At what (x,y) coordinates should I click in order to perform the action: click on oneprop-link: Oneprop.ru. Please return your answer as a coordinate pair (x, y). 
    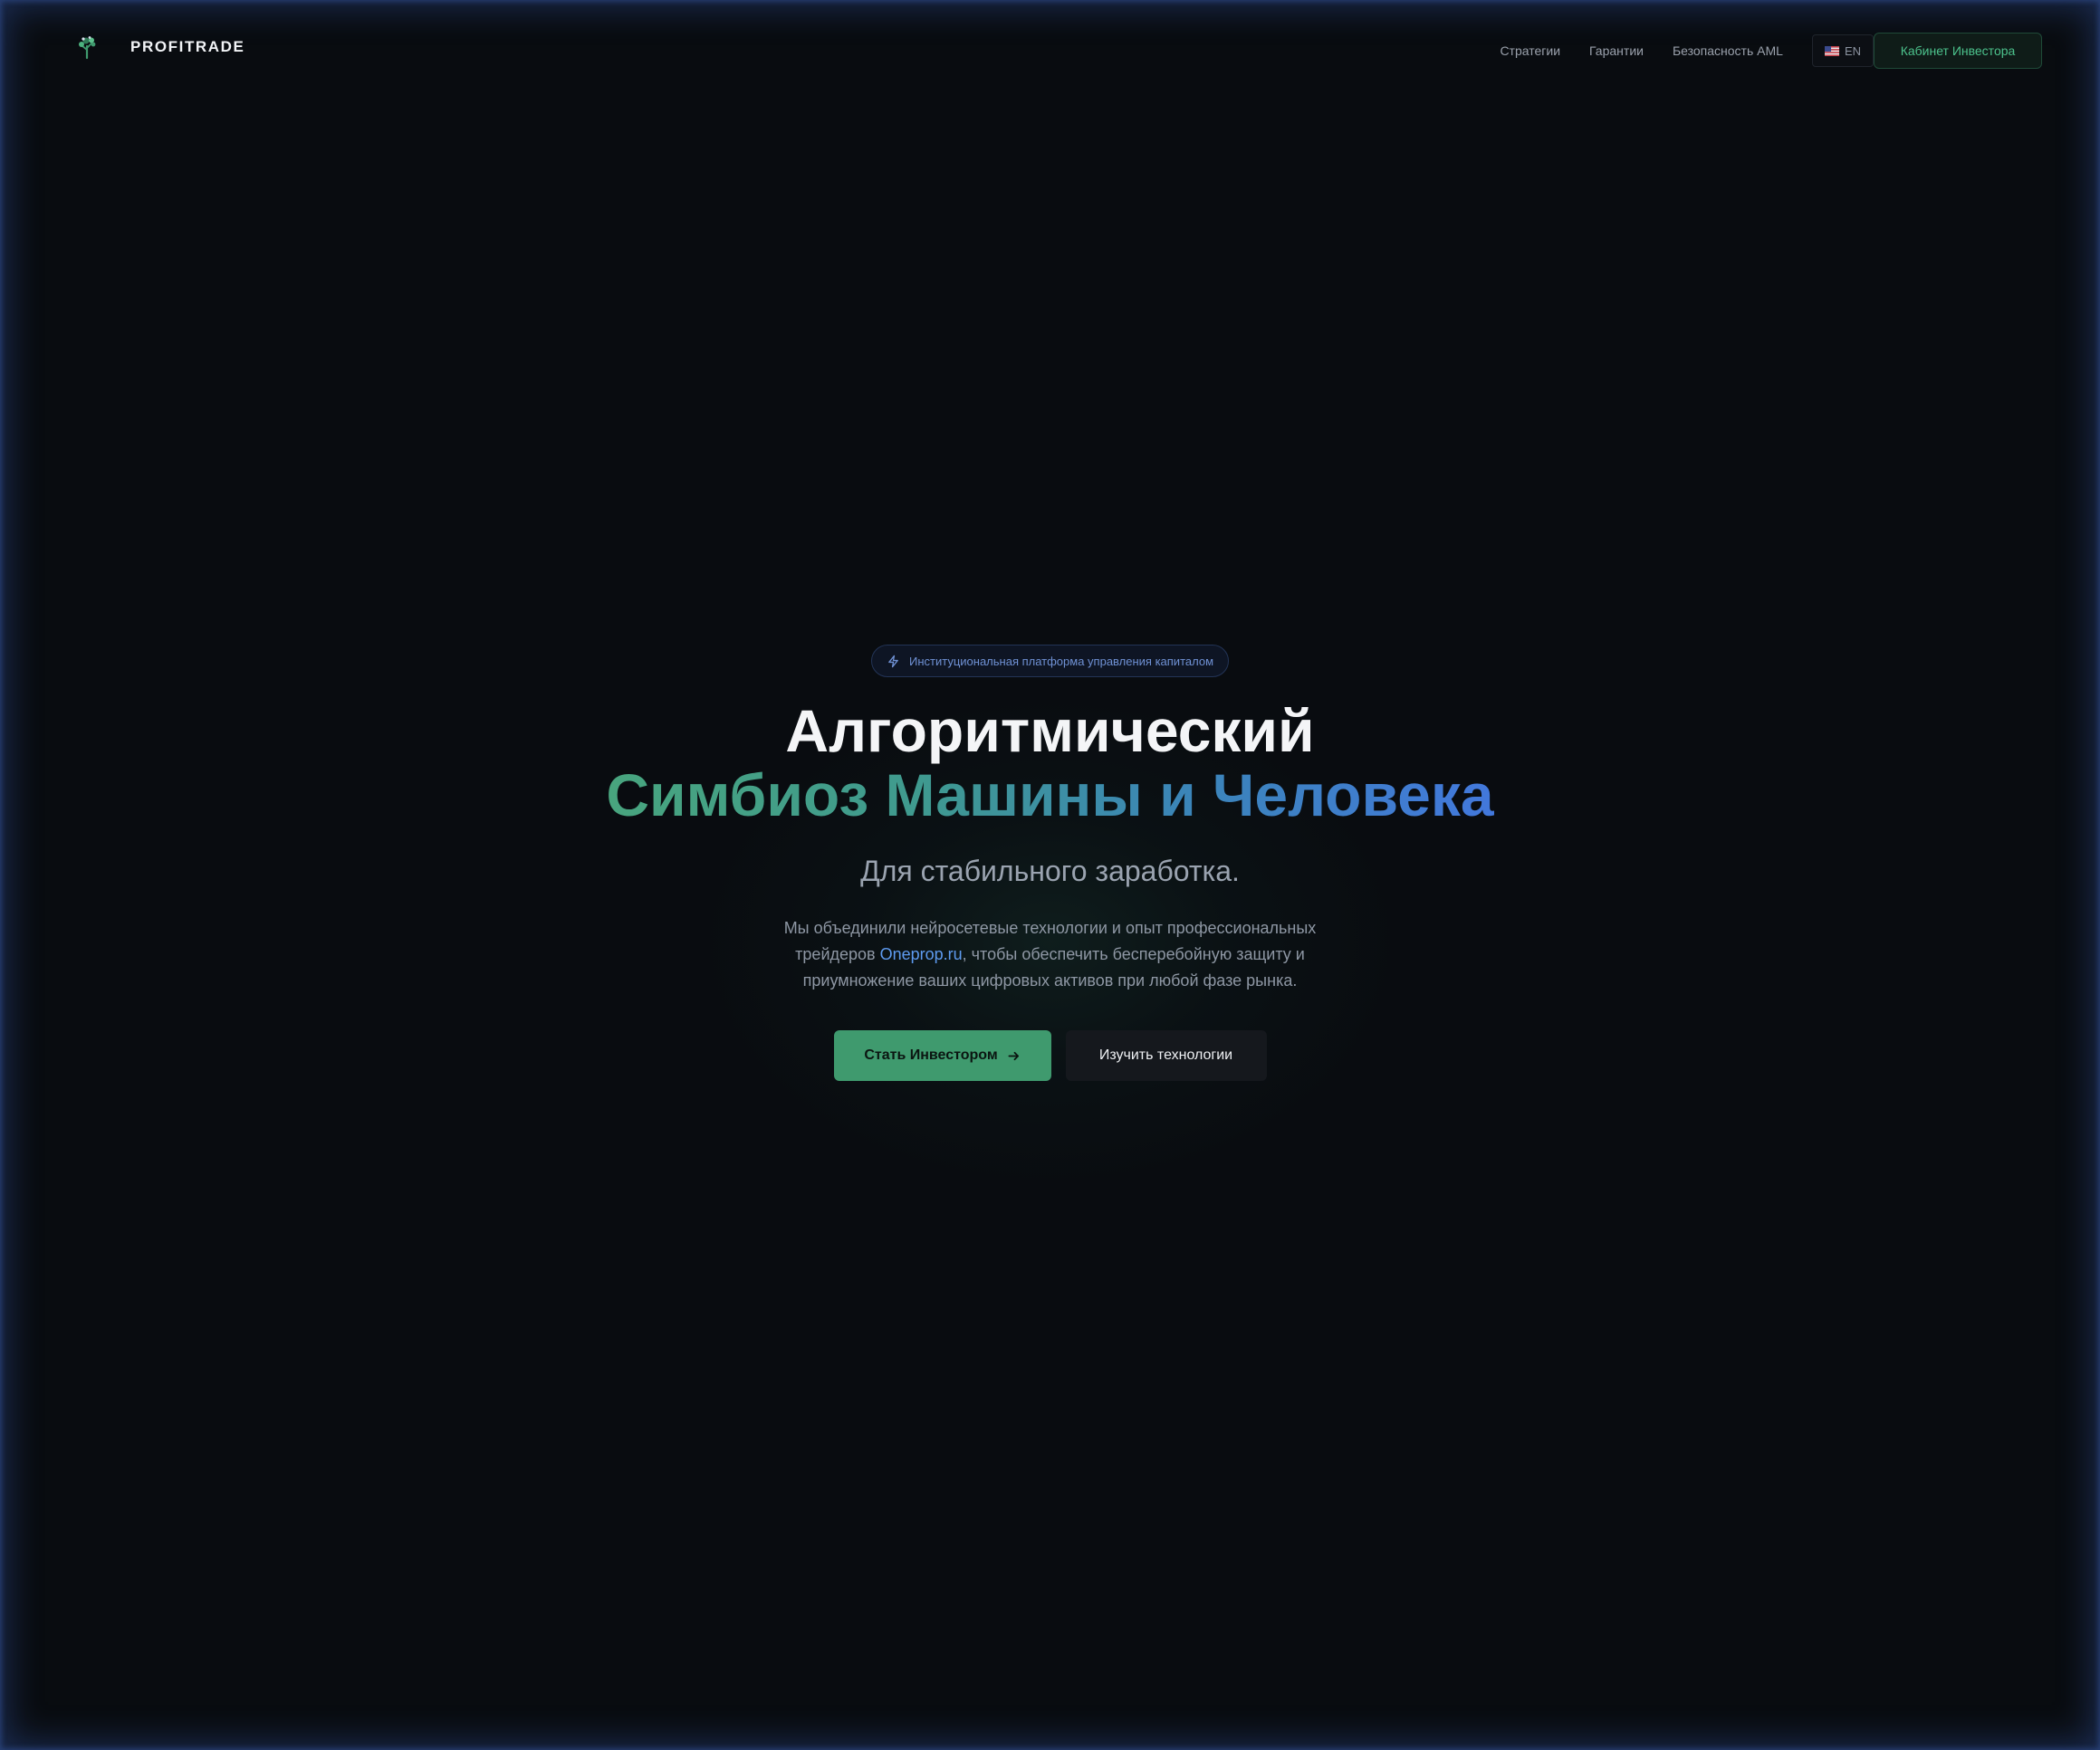
    Looking at the image, I should click on (921, 954).